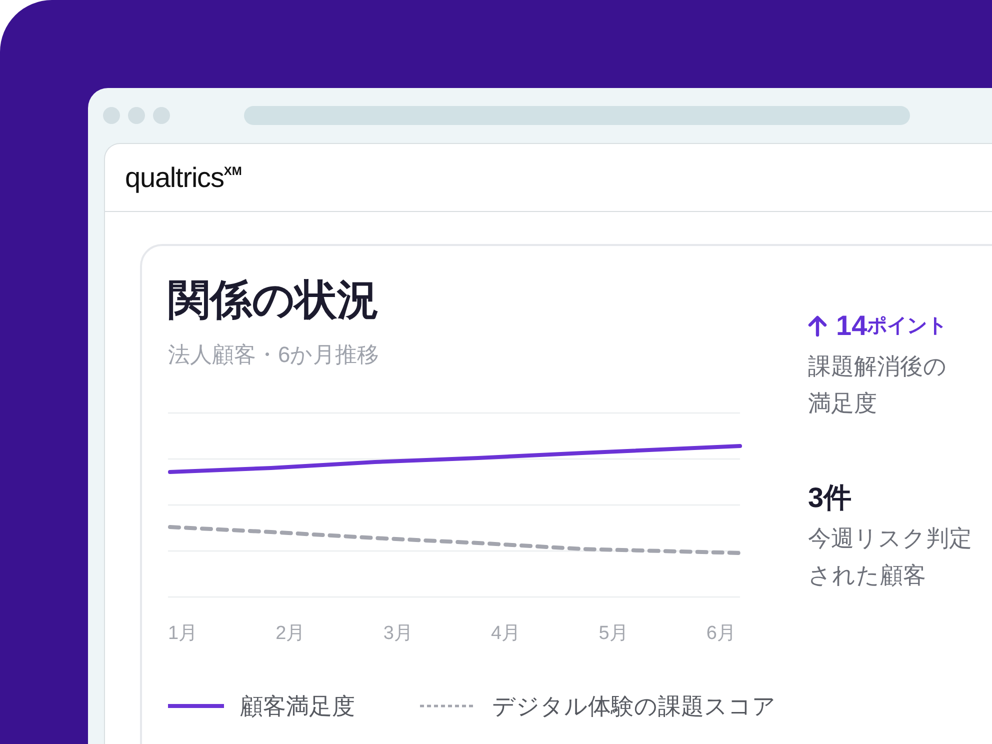 The height and width of the screenshot is (744, 992). What do you see at coordinates (274, 355) in the screenshot?
I see `card-subtitle: 法人顧客・6か月推移` at bounding box center [274, 355].